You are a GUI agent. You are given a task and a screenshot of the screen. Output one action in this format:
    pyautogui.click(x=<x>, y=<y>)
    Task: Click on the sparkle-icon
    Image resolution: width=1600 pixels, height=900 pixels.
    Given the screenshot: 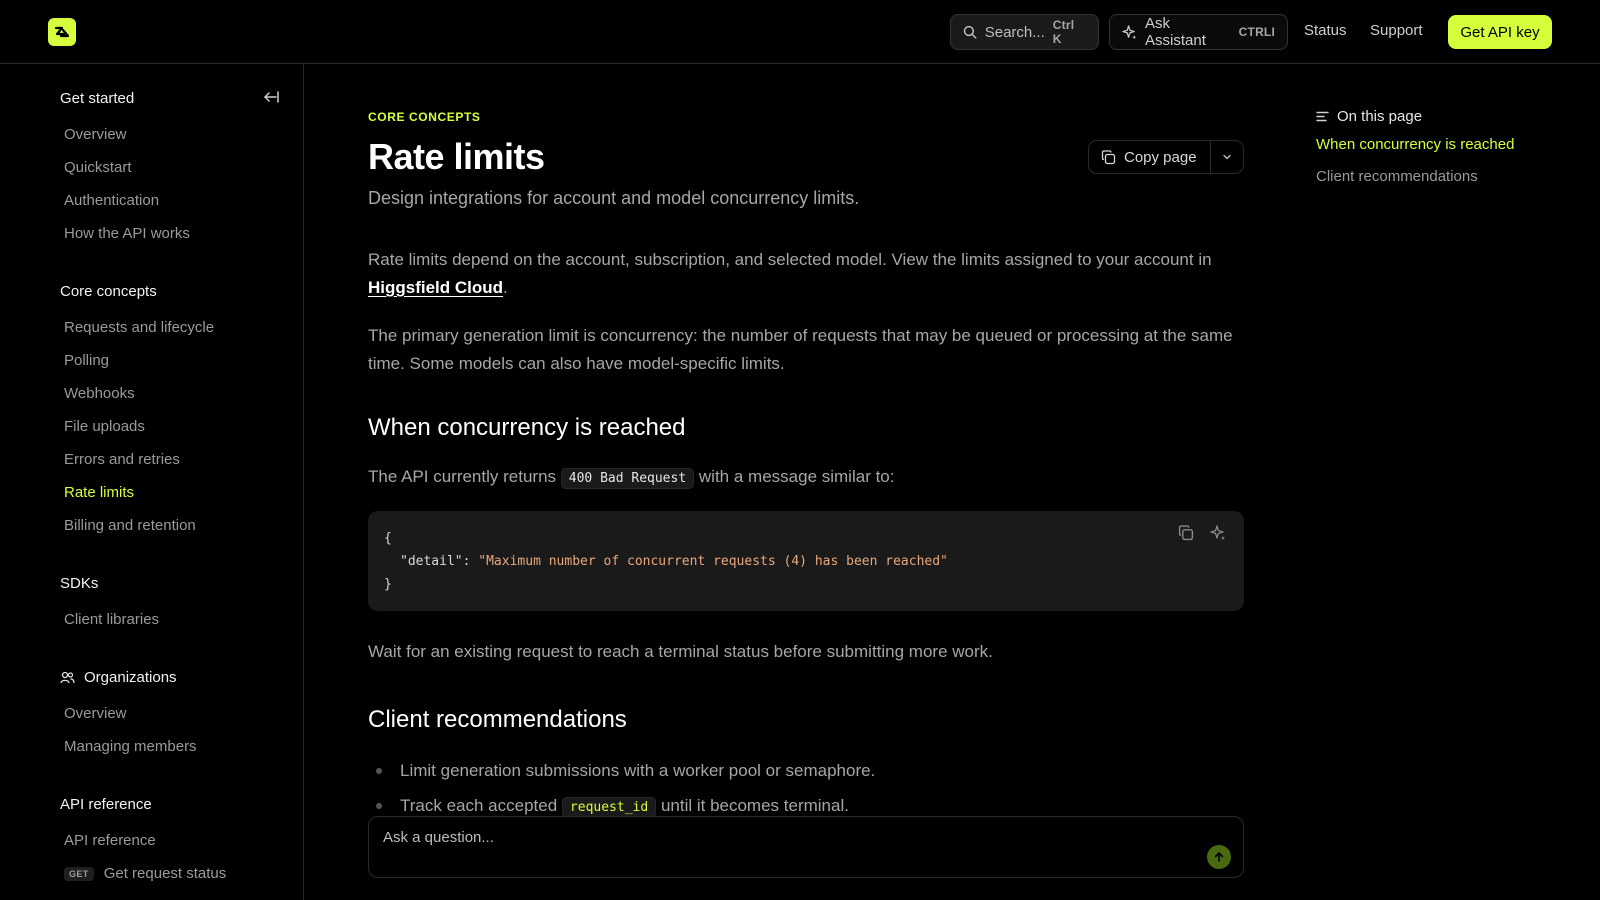 What is the action you would take?
    pyautogui.click(x=1129, y=31)
    